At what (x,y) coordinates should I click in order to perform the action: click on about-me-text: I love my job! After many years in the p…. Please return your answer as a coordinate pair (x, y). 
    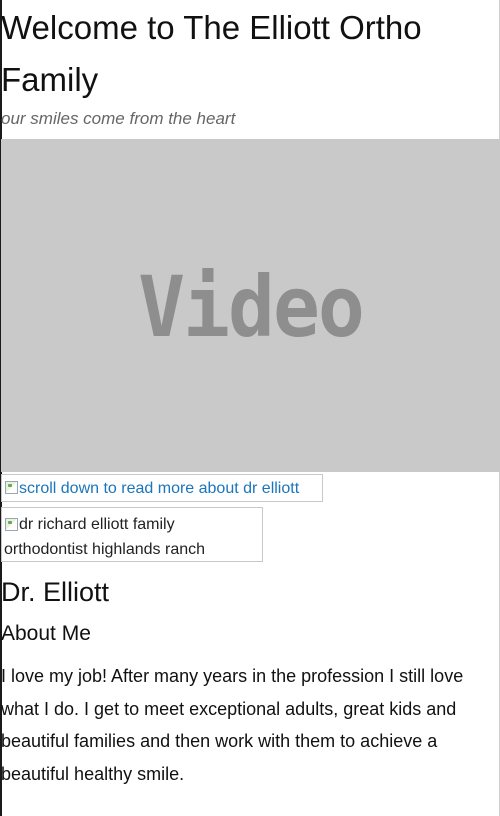
    Looking at the image, I should click on (232, 725).